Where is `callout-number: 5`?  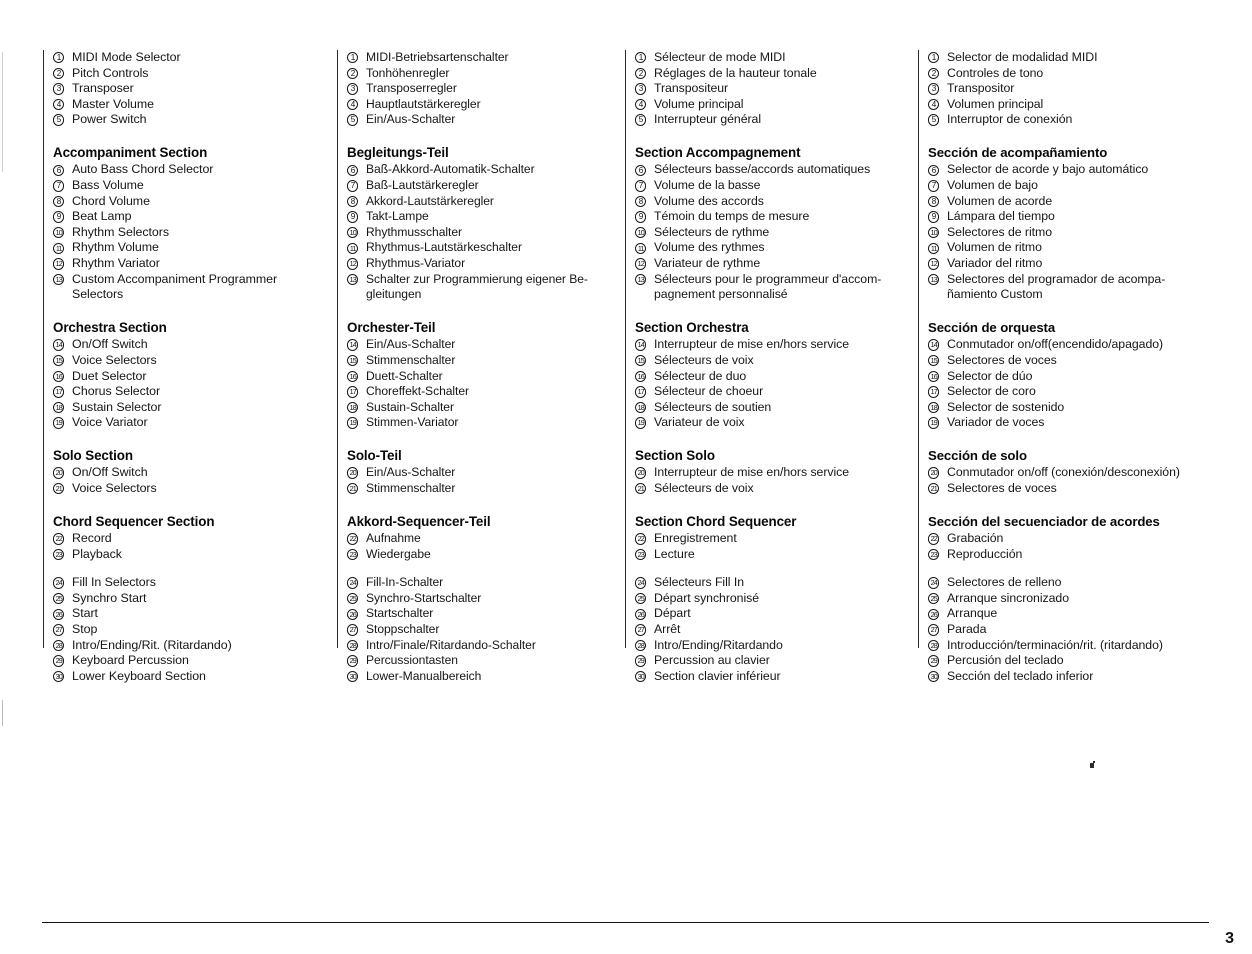 callout-number: 5 is located at coordinates (353, 120).